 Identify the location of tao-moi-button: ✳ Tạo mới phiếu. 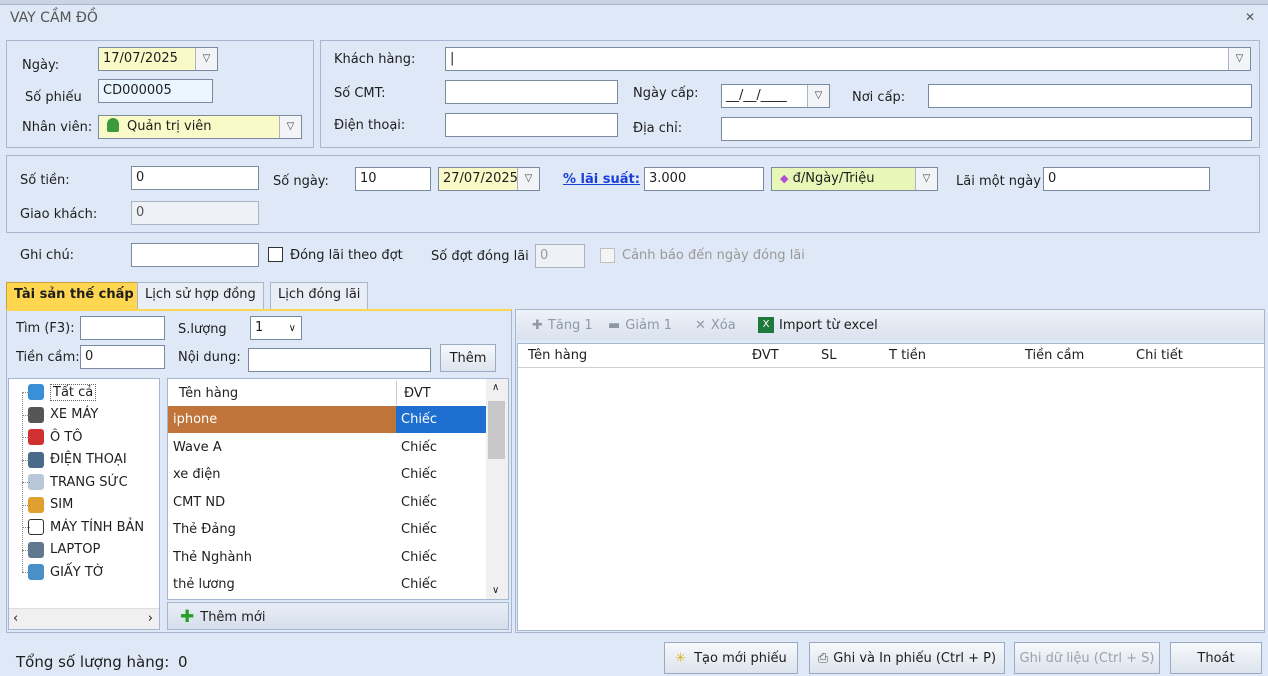
(731, 658).